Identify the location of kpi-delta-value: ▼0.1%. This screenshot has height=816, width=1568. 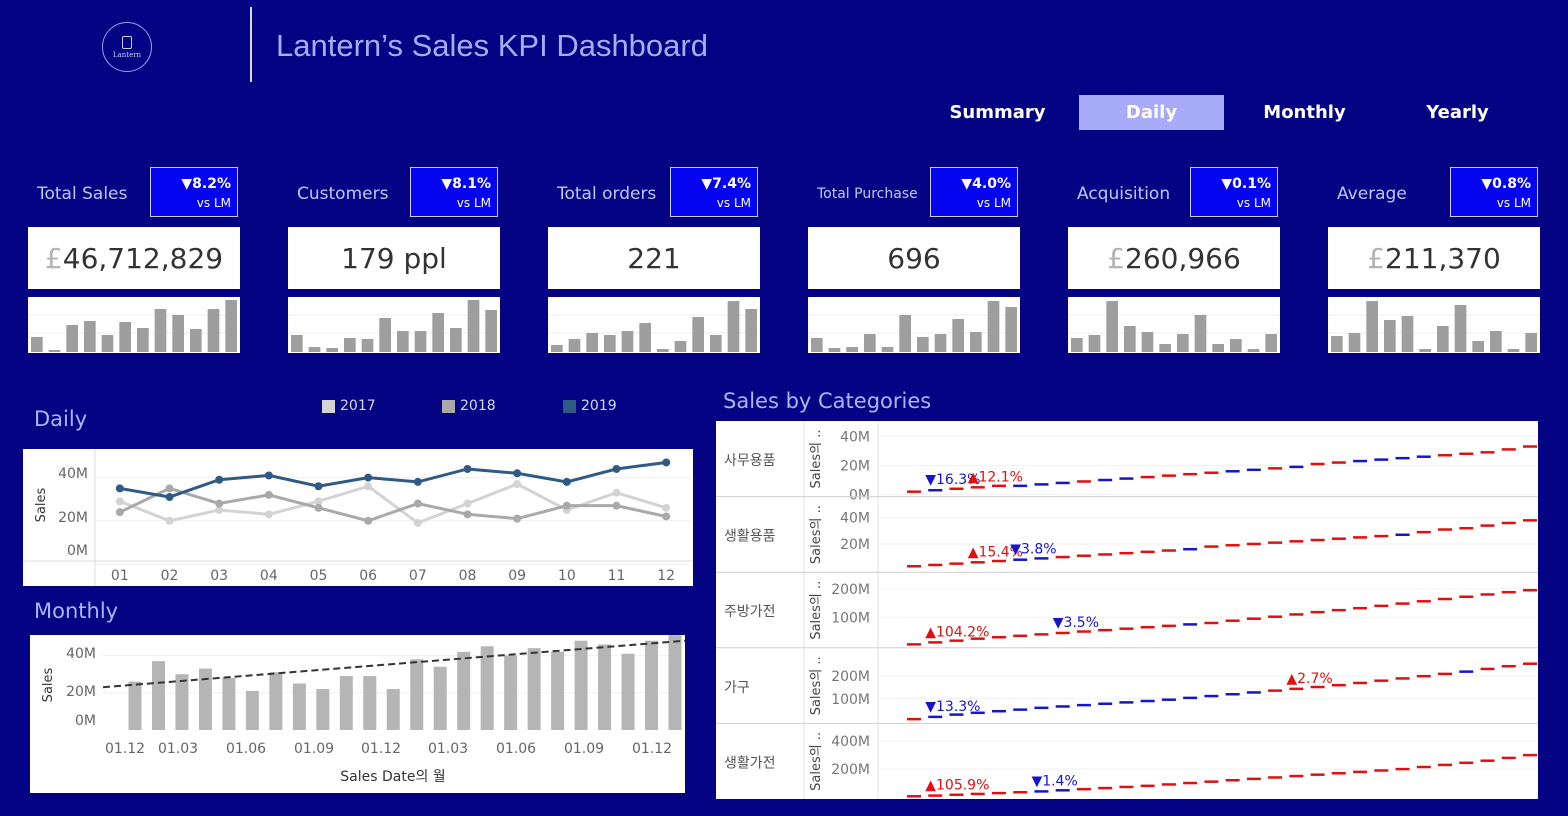
(1246, 184).